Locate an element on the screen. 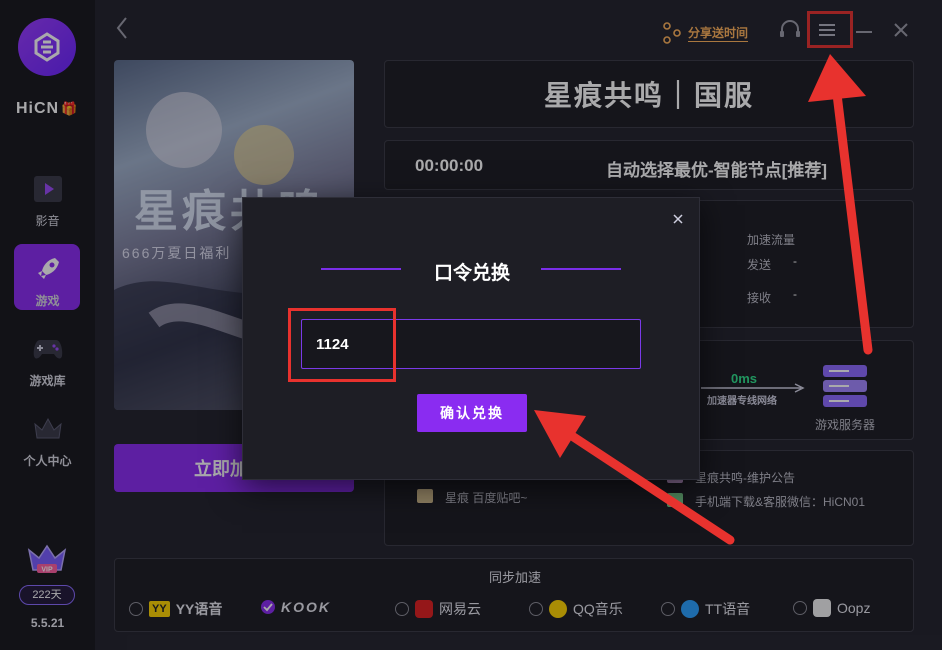 The height and width of the screenshot is (650, 942). dialog-close-button is located at coordinates (678, 219).